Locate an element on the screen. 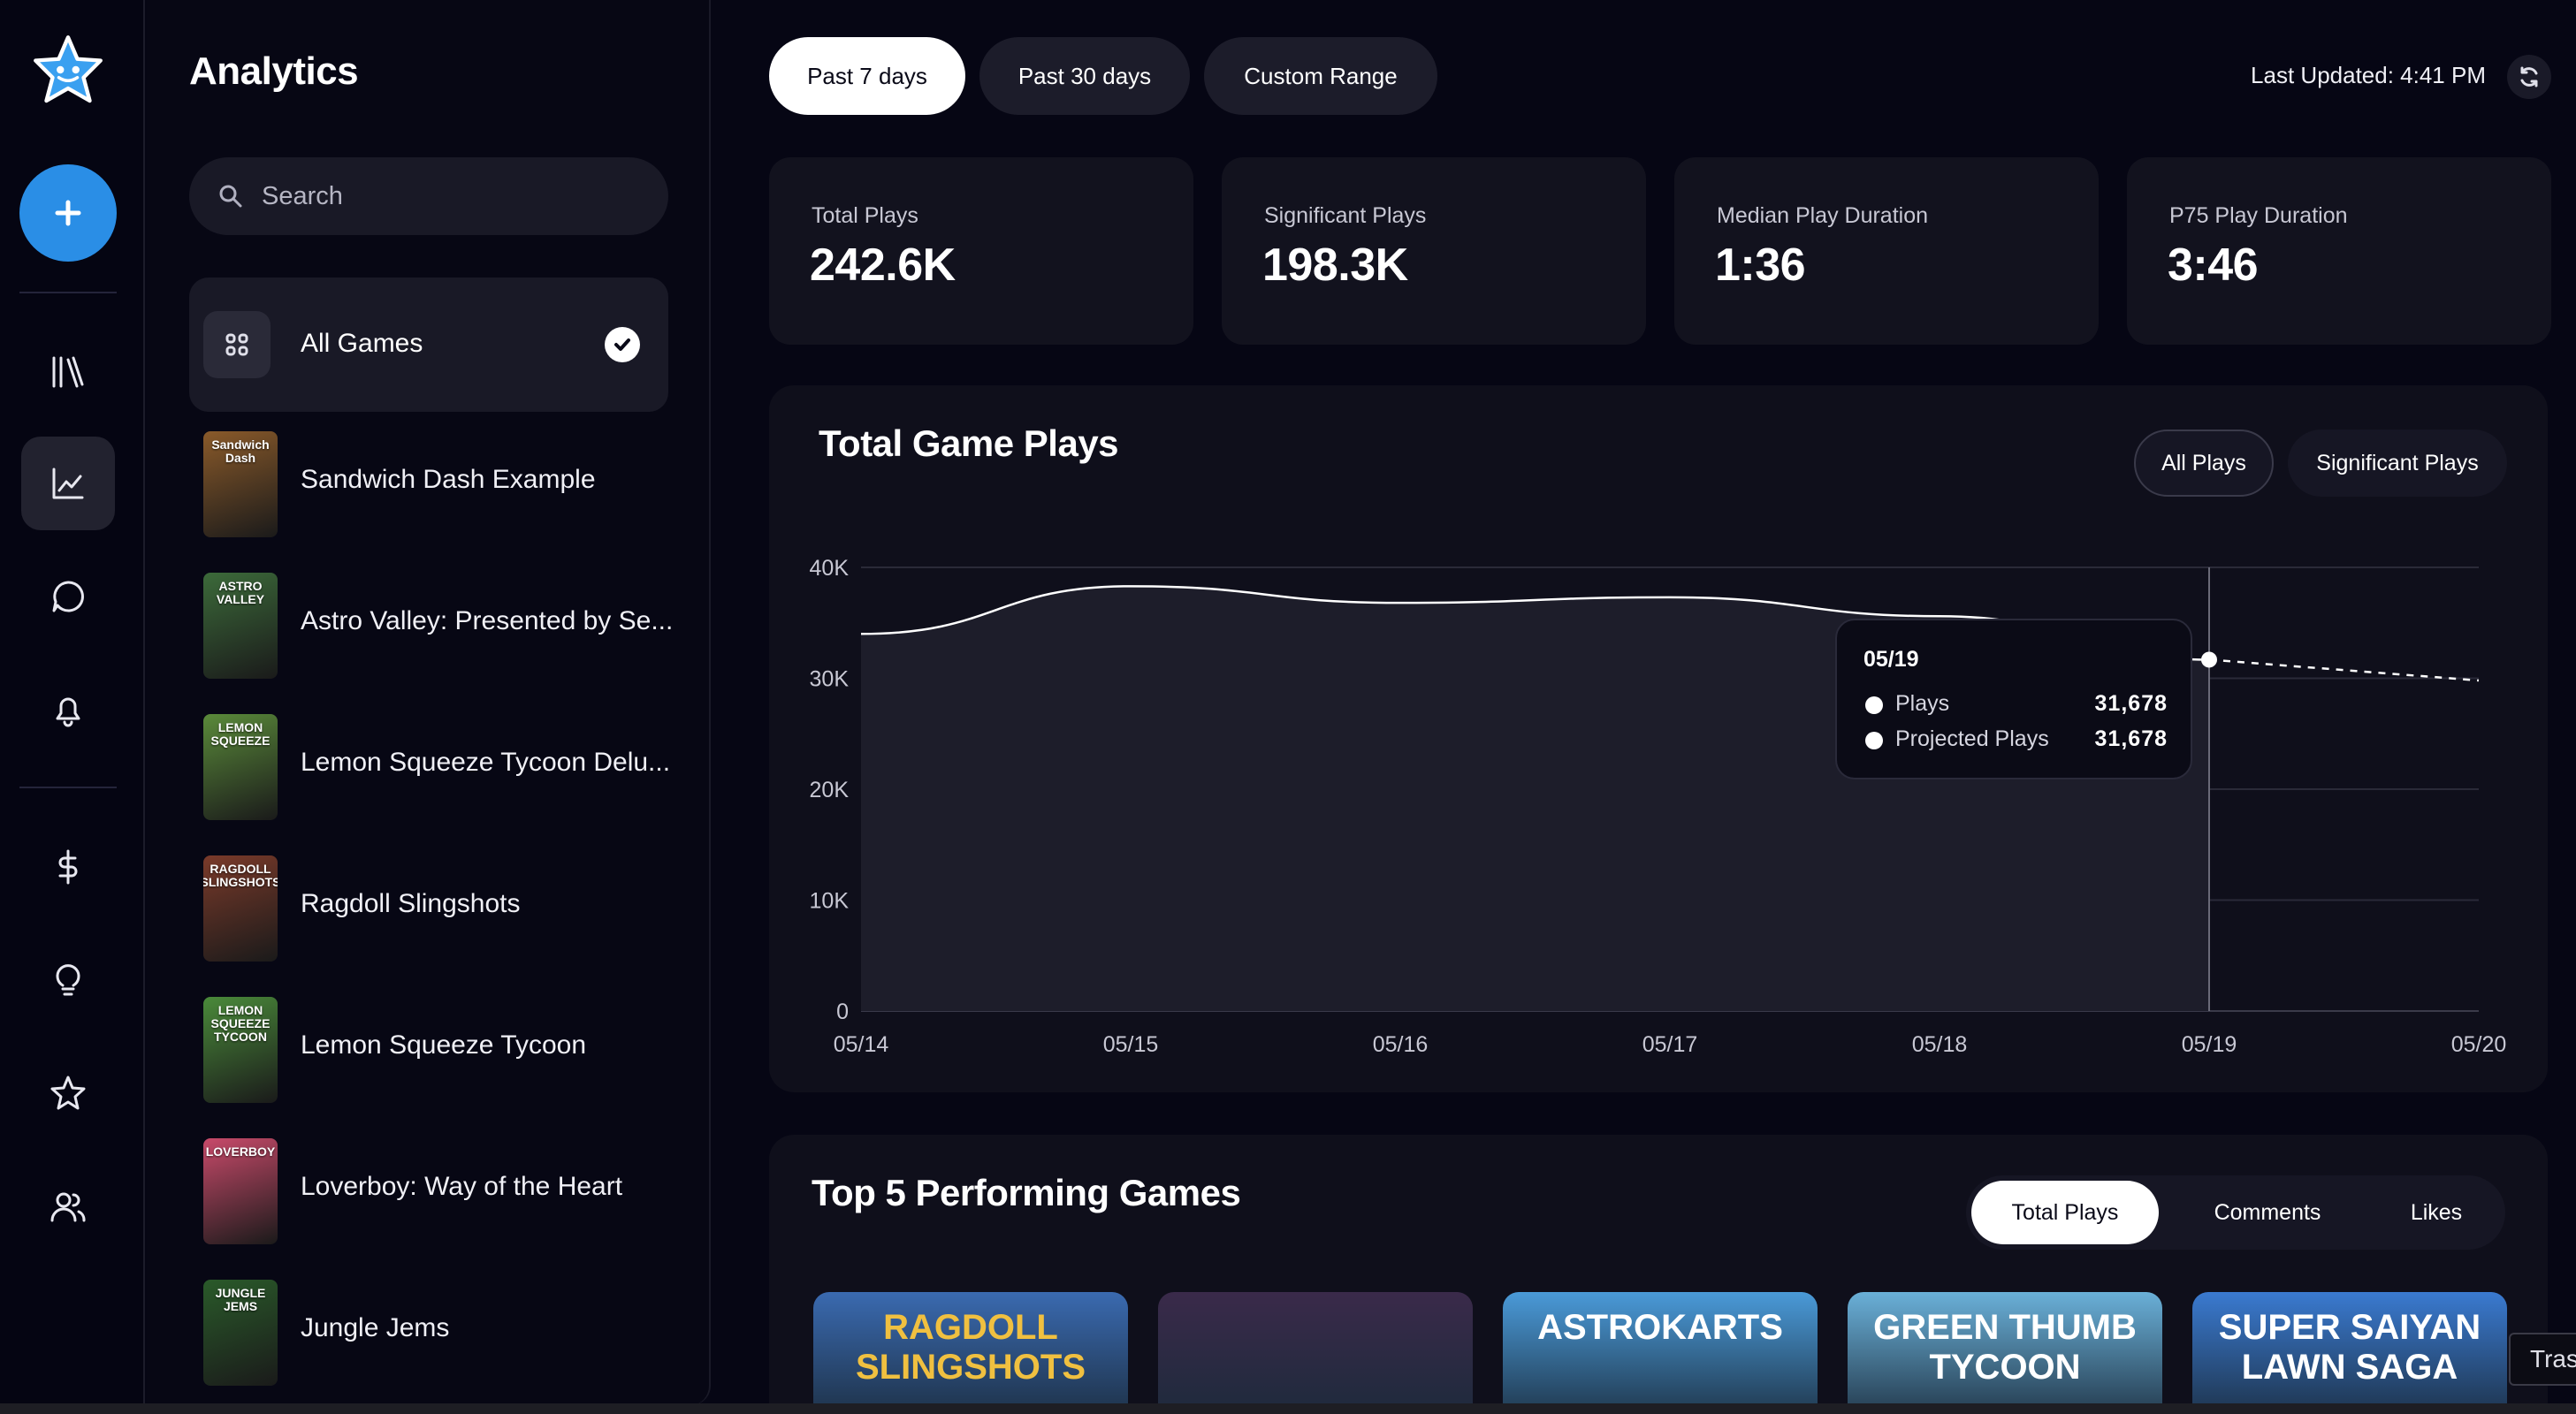 Image resolution: width=2576 pixels, height=1414 pixels. star-icon is located at coordinates (68, 1093).